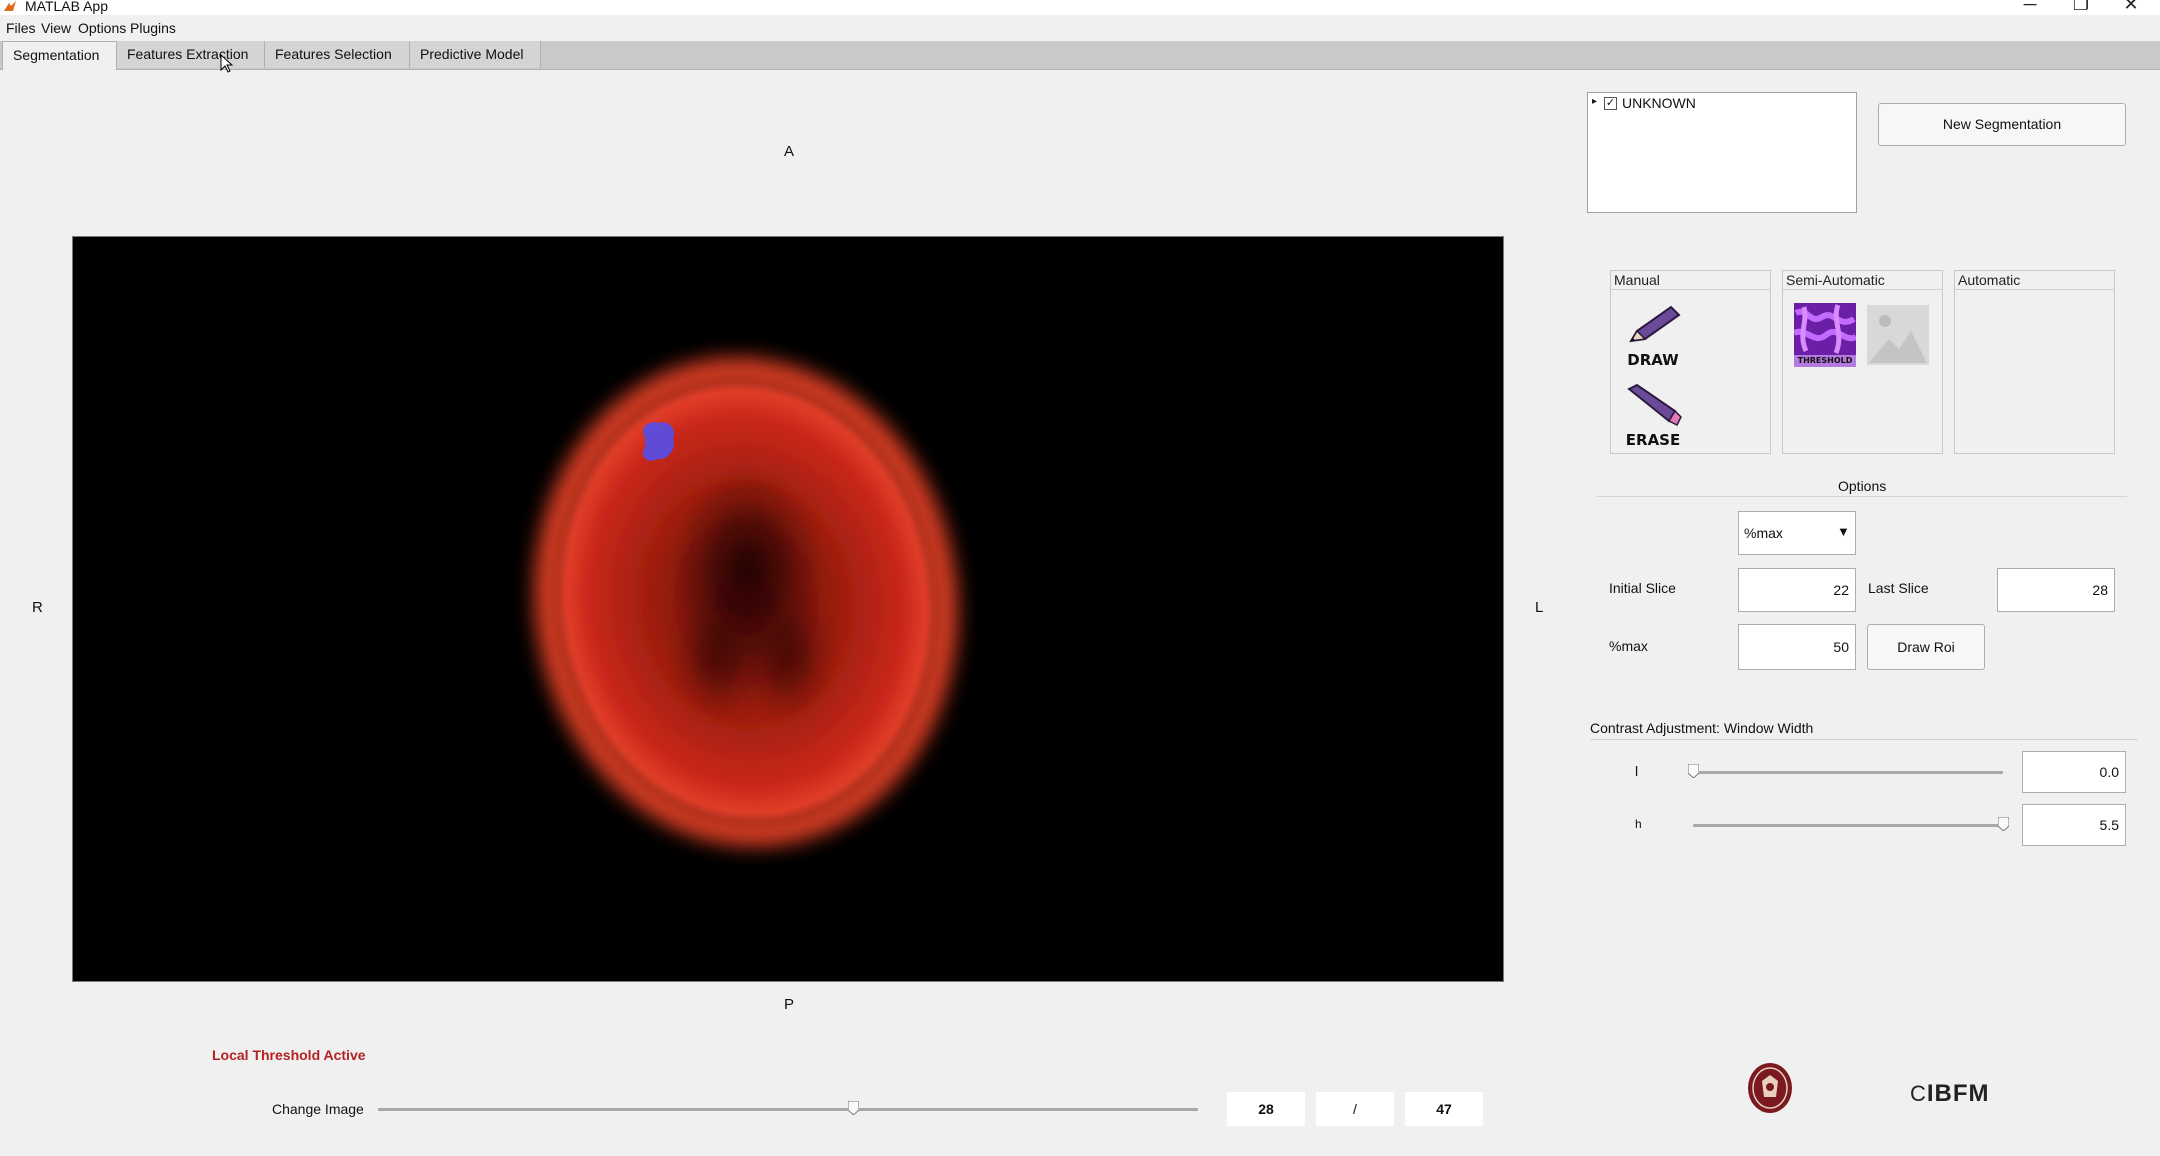  I want to click on erase-tool-label: ERASE, so click(1653, 440).